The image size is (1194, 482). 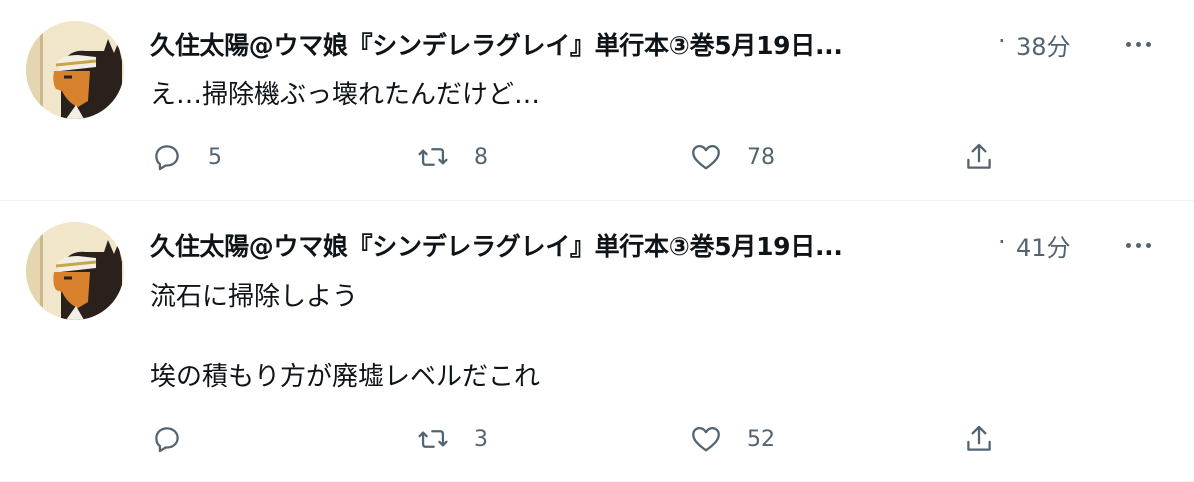 I want to click on like-count: 78, so click(x=761, y=157).